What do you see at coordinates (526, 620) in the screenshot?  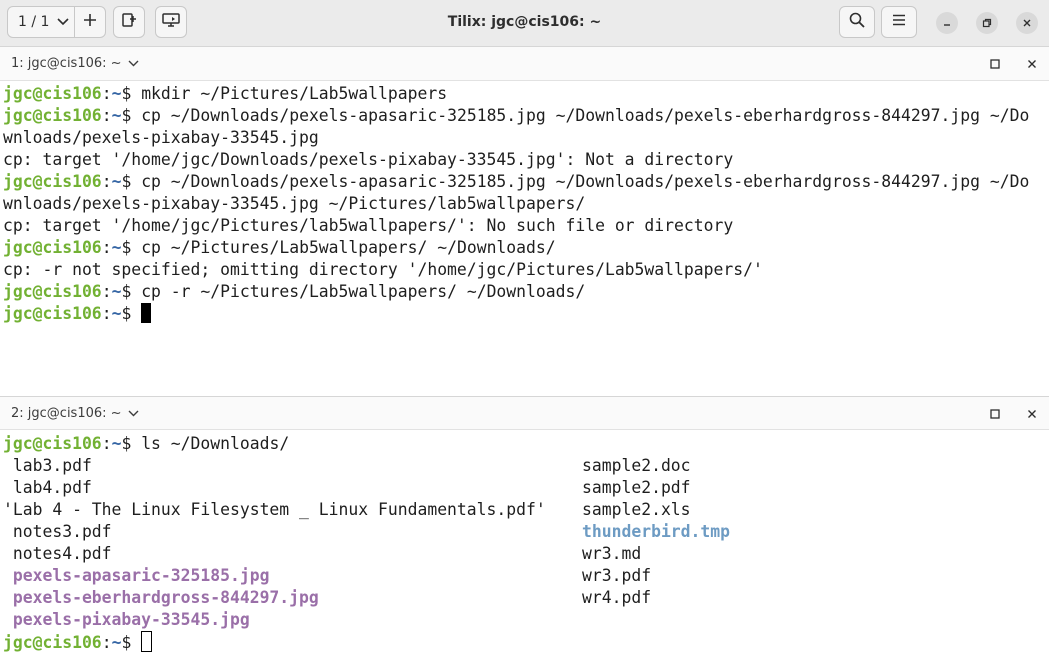 I see `listing-row: pexels-pixabay-33545.jpg` at bounding box center [526, 620].